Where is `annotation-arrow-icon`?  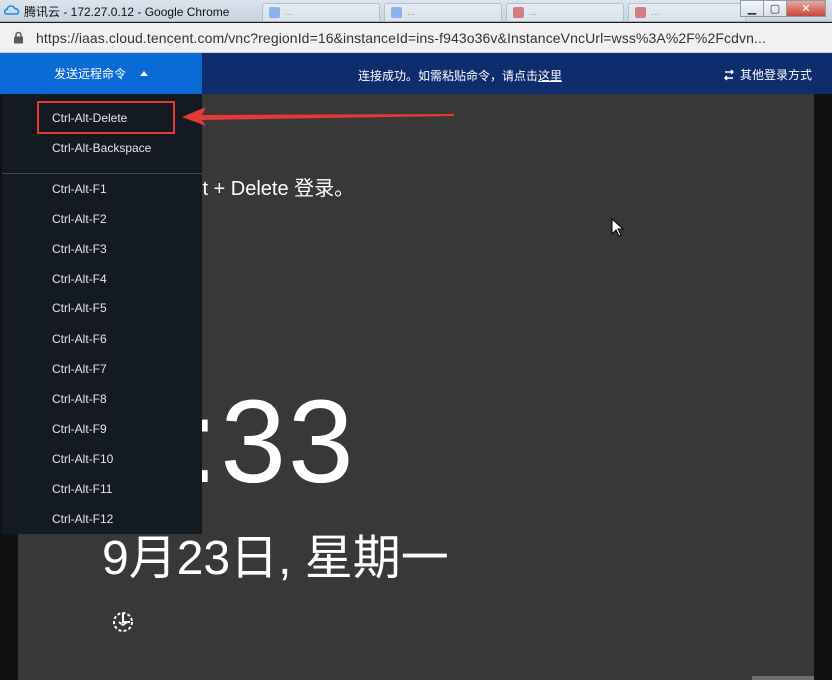 annotation-arrow-icon is located at coordinates (318, 116).